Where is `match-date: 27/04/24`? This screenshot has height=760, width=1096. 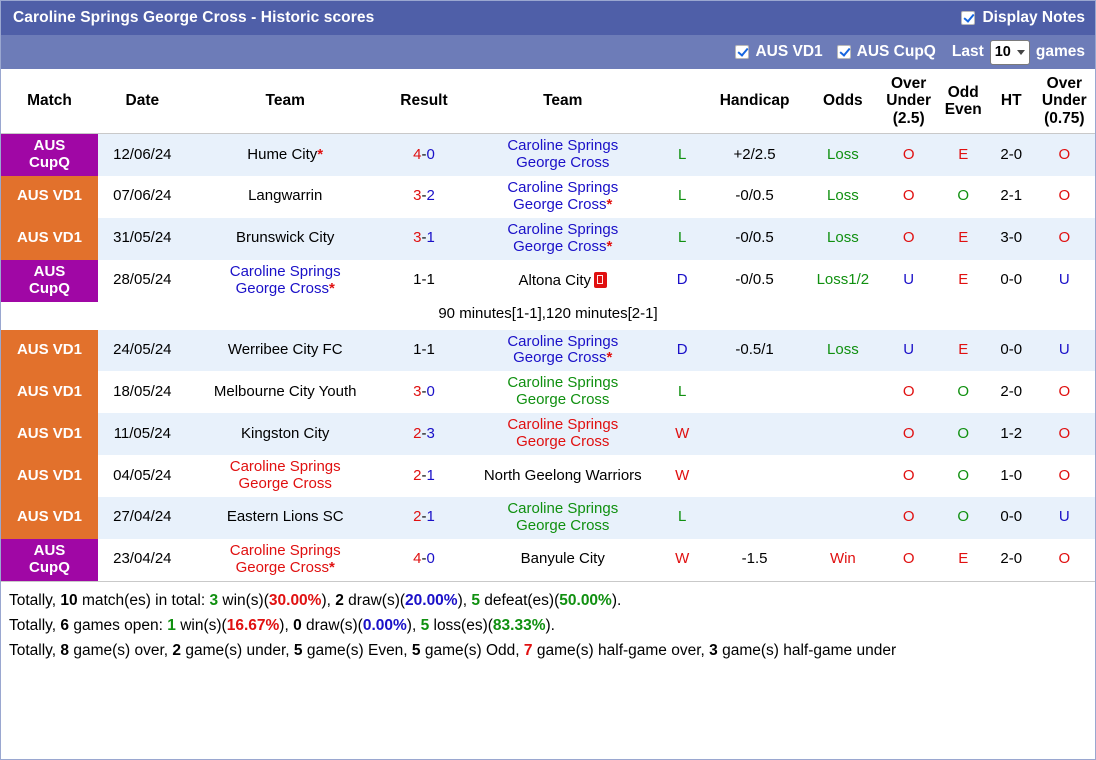 match-date: 27/04/24 is located at coordinates (142, 518).